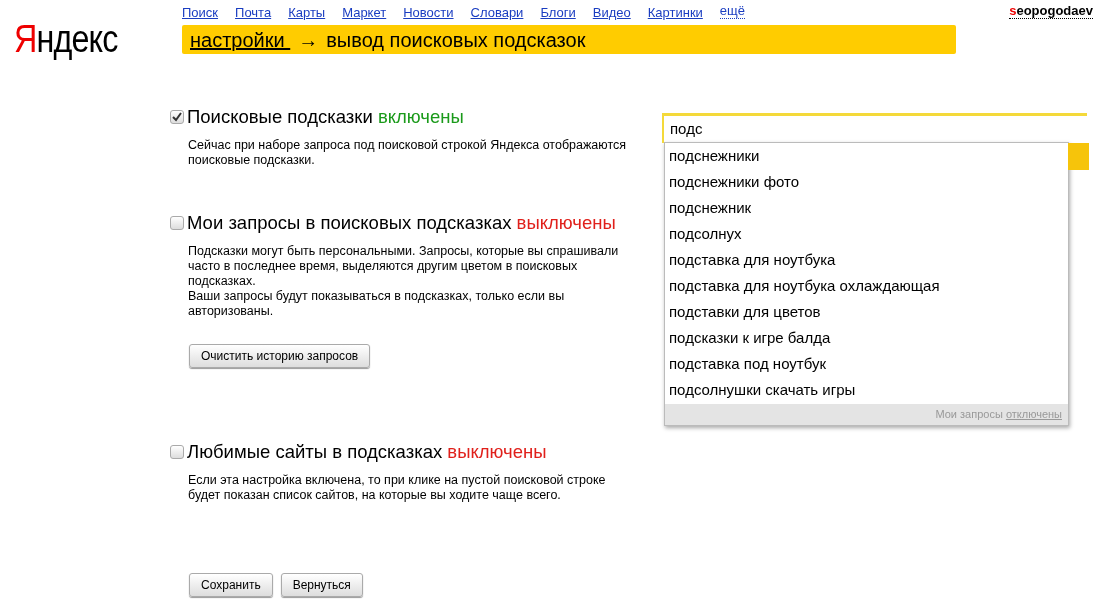  I want to click on clear-history-button: Очистить историю запросов, so click(280, 356).